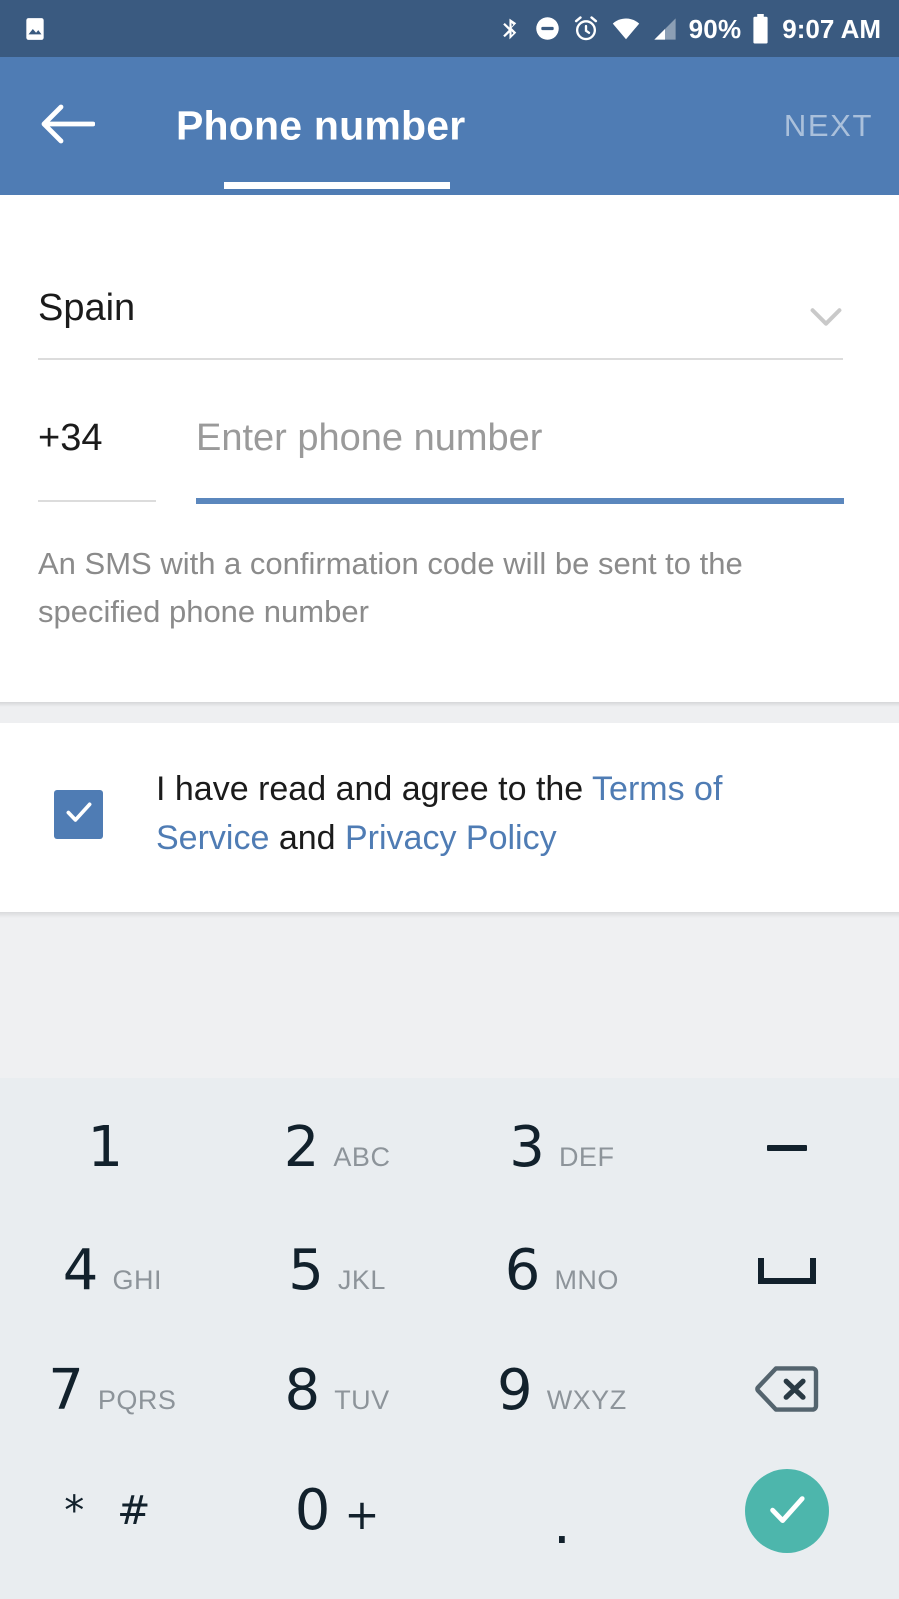 The height and width of the screenshot is (1599, 899). I want to click on enter-button, so click(786, 1511).